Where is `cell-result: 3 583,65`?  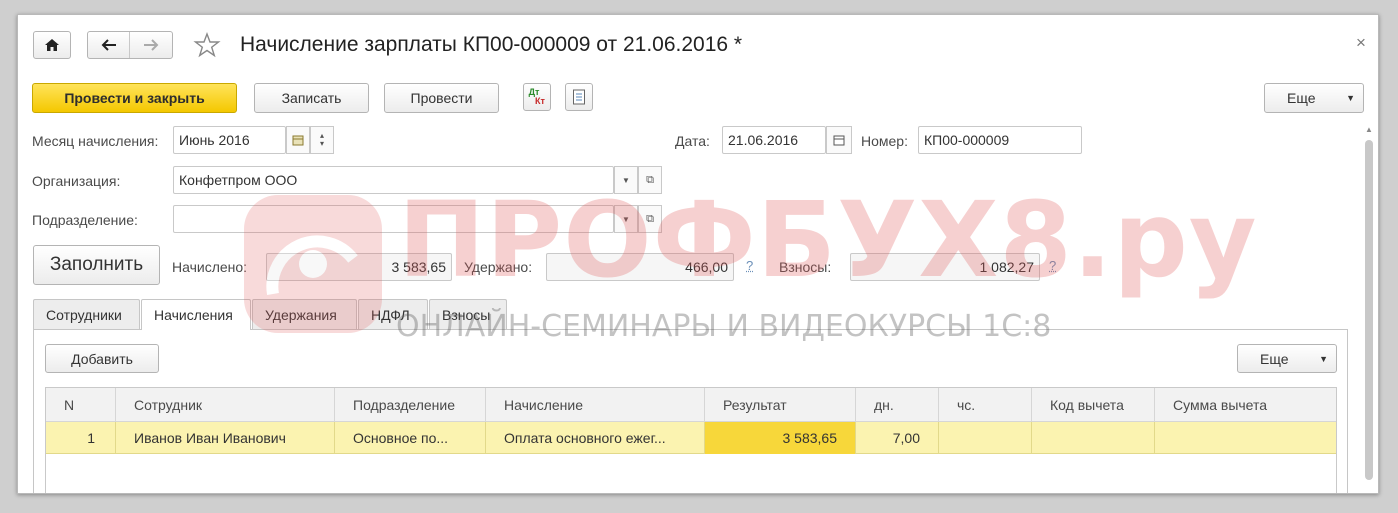
cell-result: 3 583,65 is located at coordinates (780, 438).